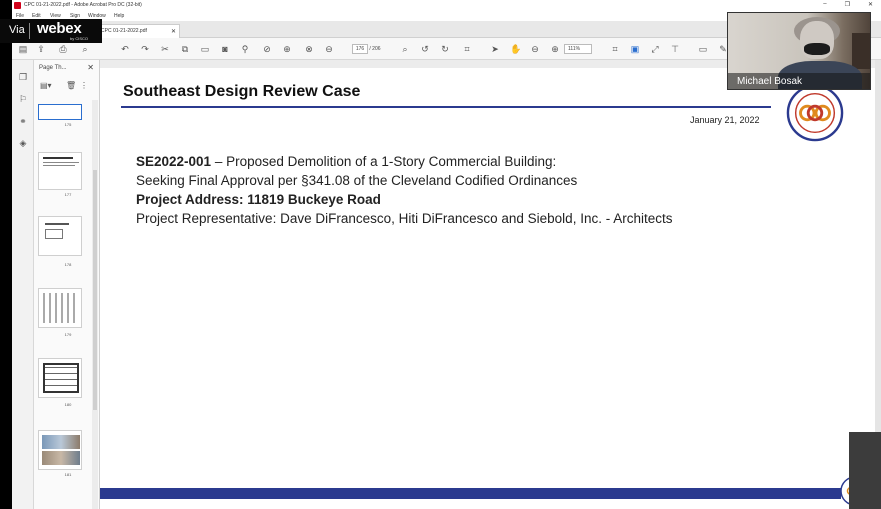 The width and height of the screenshot is (881, 509). What do you see at coordinates (615, 49) in the screenshot?
I see `fit-page-icon: ⌗` at bounding box center [615, 49].